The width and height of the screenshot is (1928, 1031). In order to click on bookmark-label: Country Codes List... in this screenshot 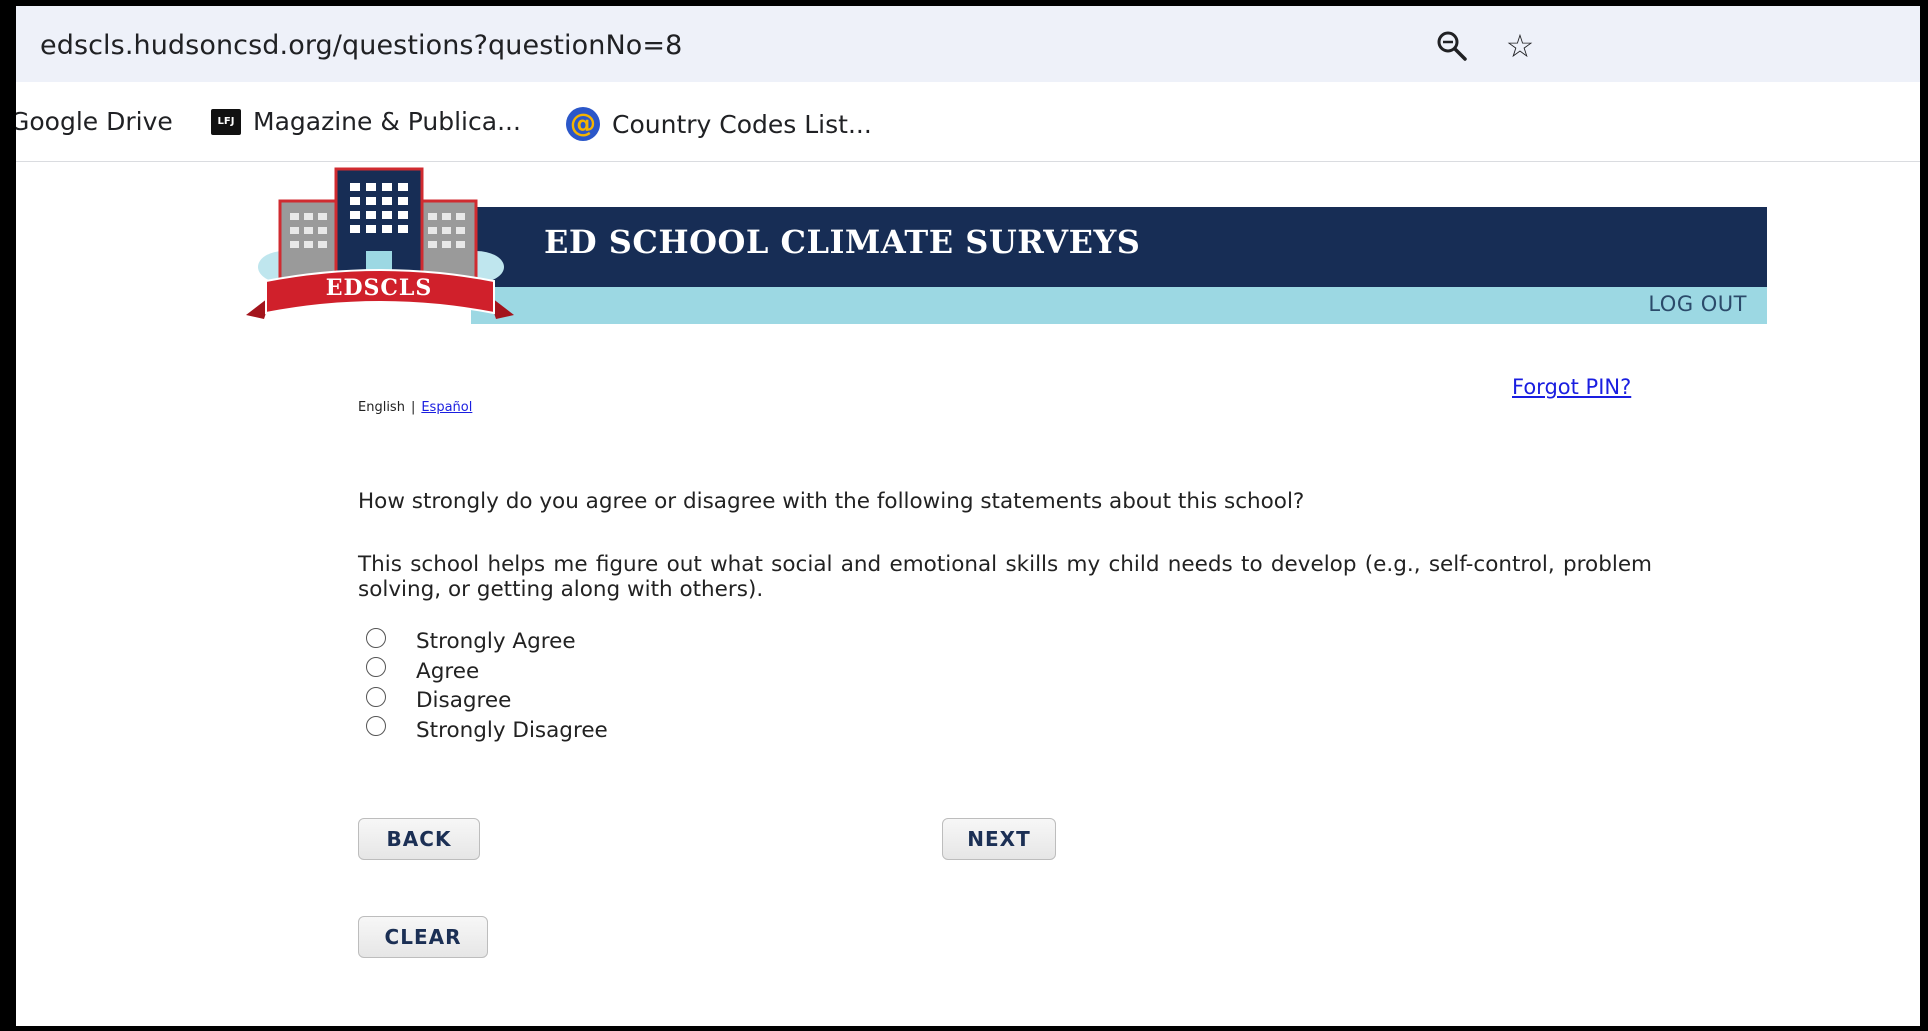, I will do `click(742, 124)`.